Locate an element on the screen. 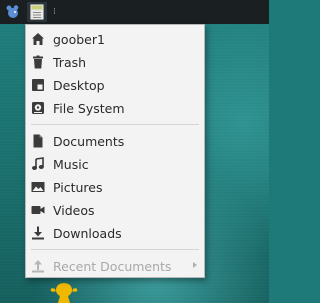 The width and height of the screenshot is (320, 303). menu-item-downloads: Downloads is located at coordinates (115, 233).